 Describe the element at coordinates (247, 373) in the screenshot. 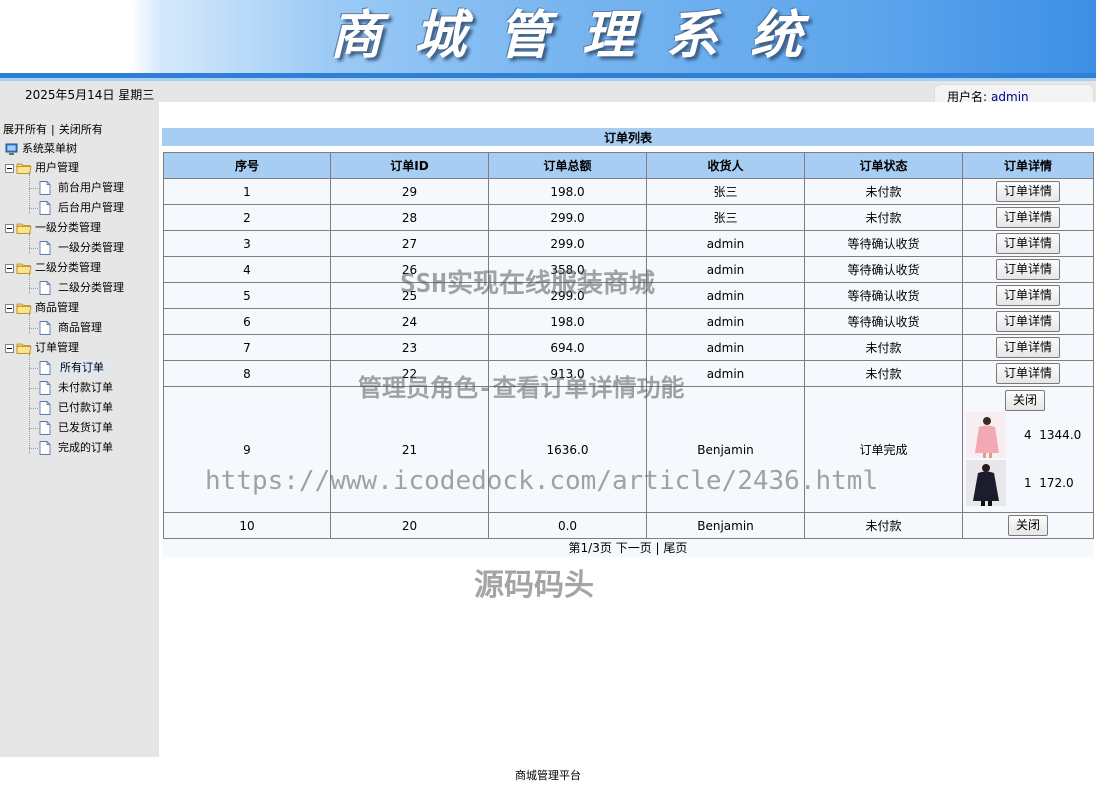

I see `cell-no: 8` at that location.